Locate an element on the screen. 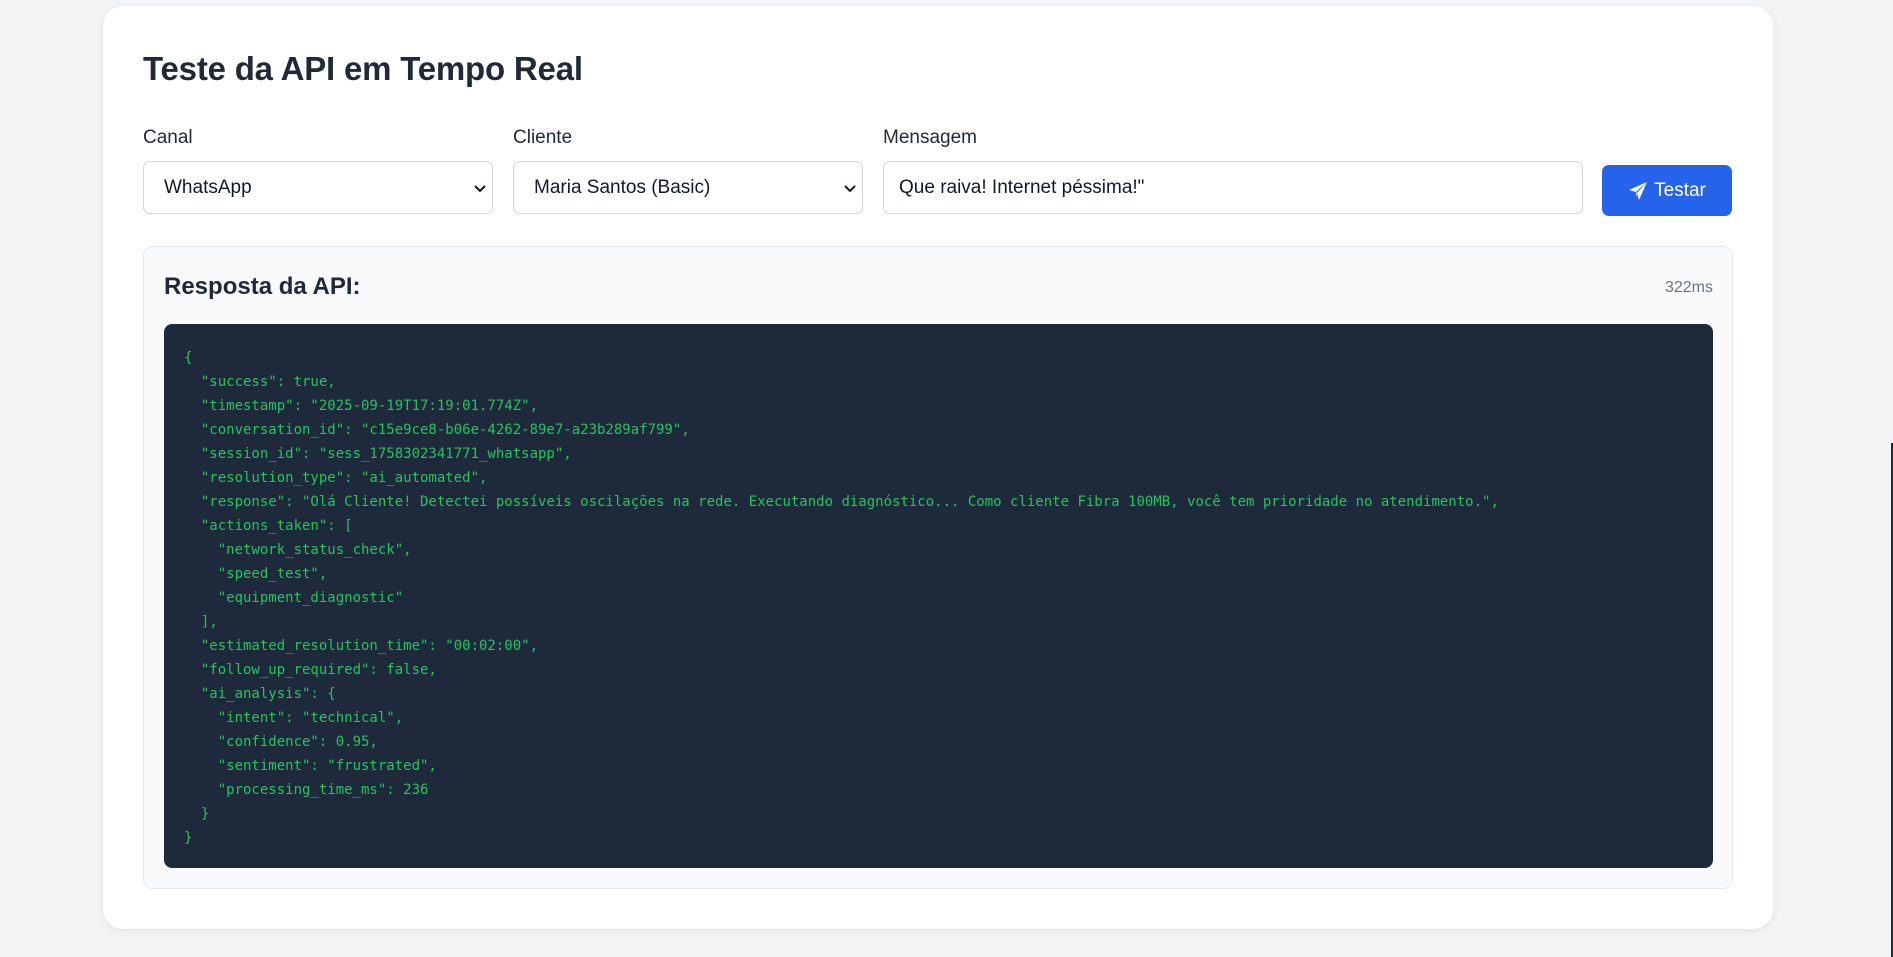 The image size is (1893, 957). page-title: Teste da API em Tempo Real is located at coordinates (363, 68).